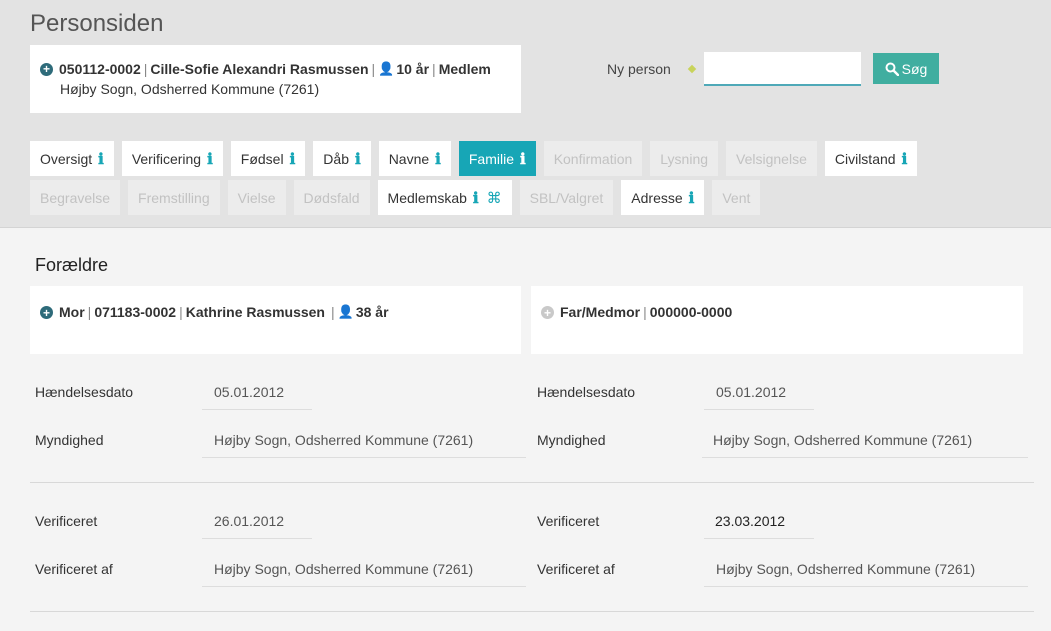  I want to click on tab-label: Navne, so click(409, 158).